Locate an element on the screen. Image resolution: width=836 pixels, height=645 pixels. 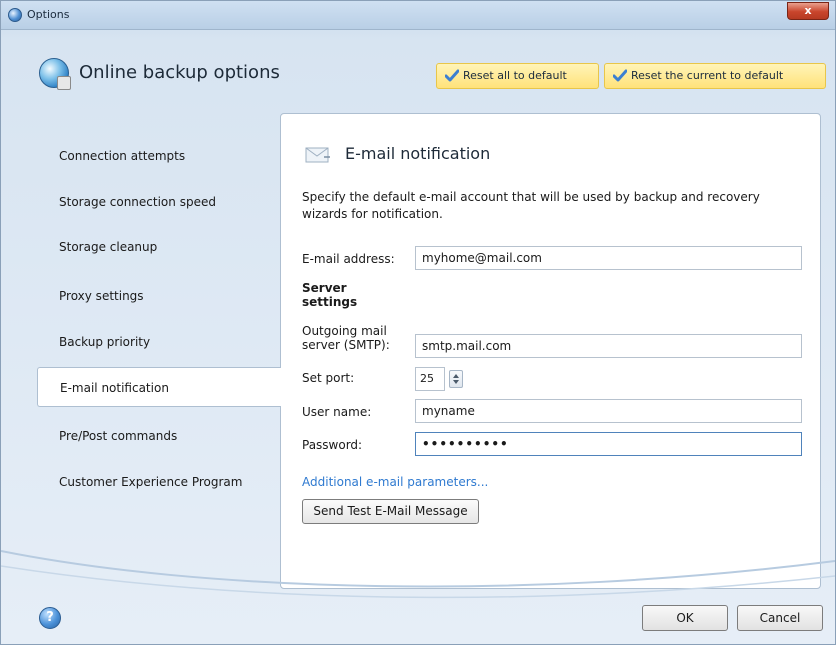
password-label: Password: is located at coordinates (332, 445).